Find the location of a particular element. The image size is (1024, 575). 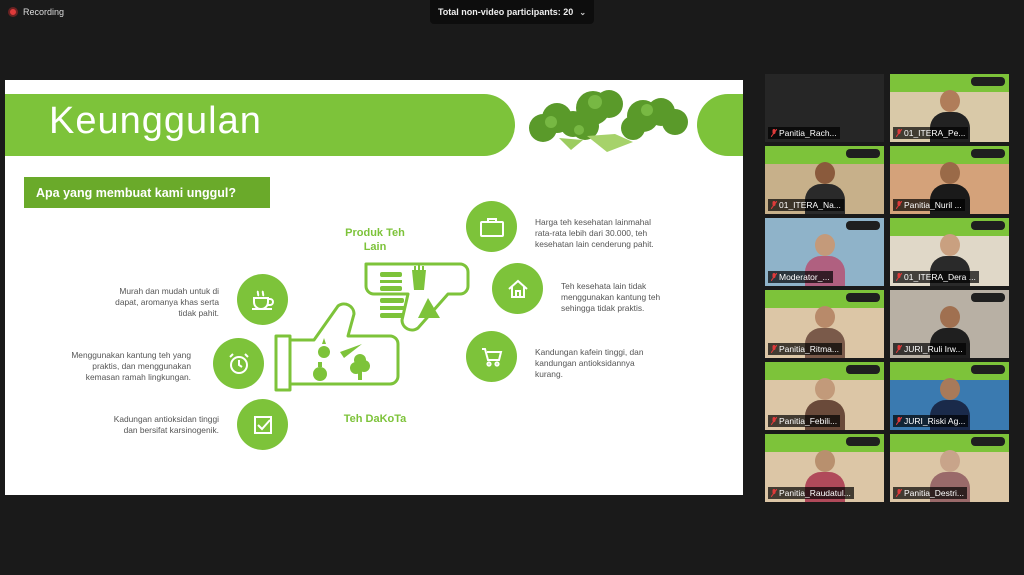

alarm-clock-icon is located at coordinates (238, 363).